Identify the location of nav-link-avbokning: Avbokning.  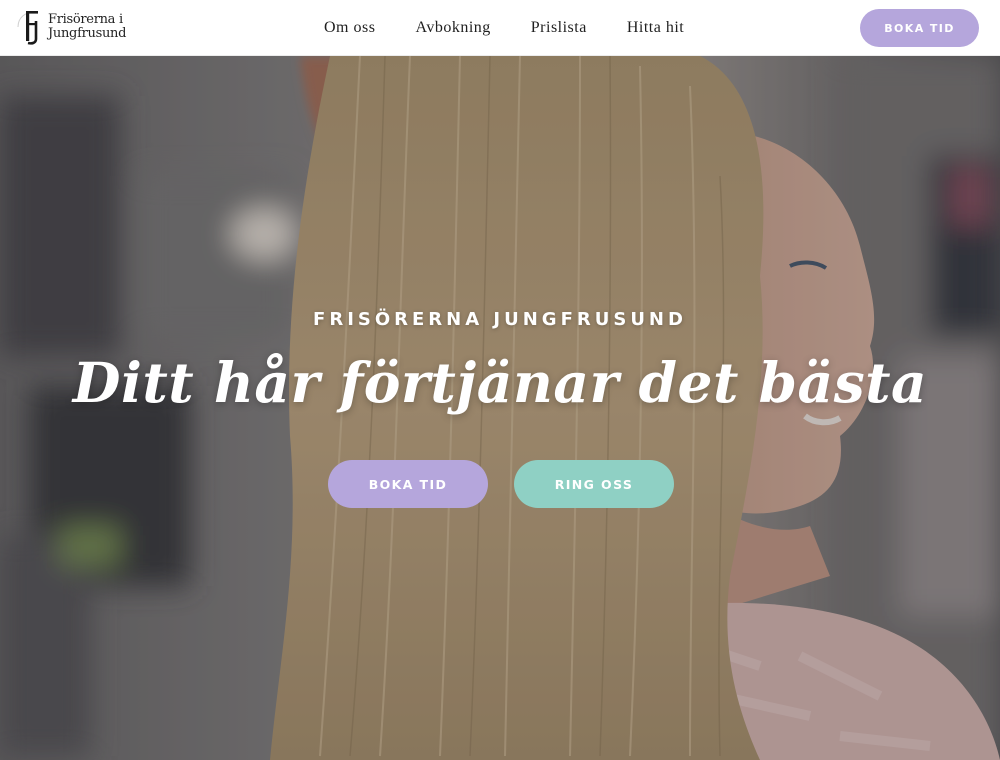
(452, 28).